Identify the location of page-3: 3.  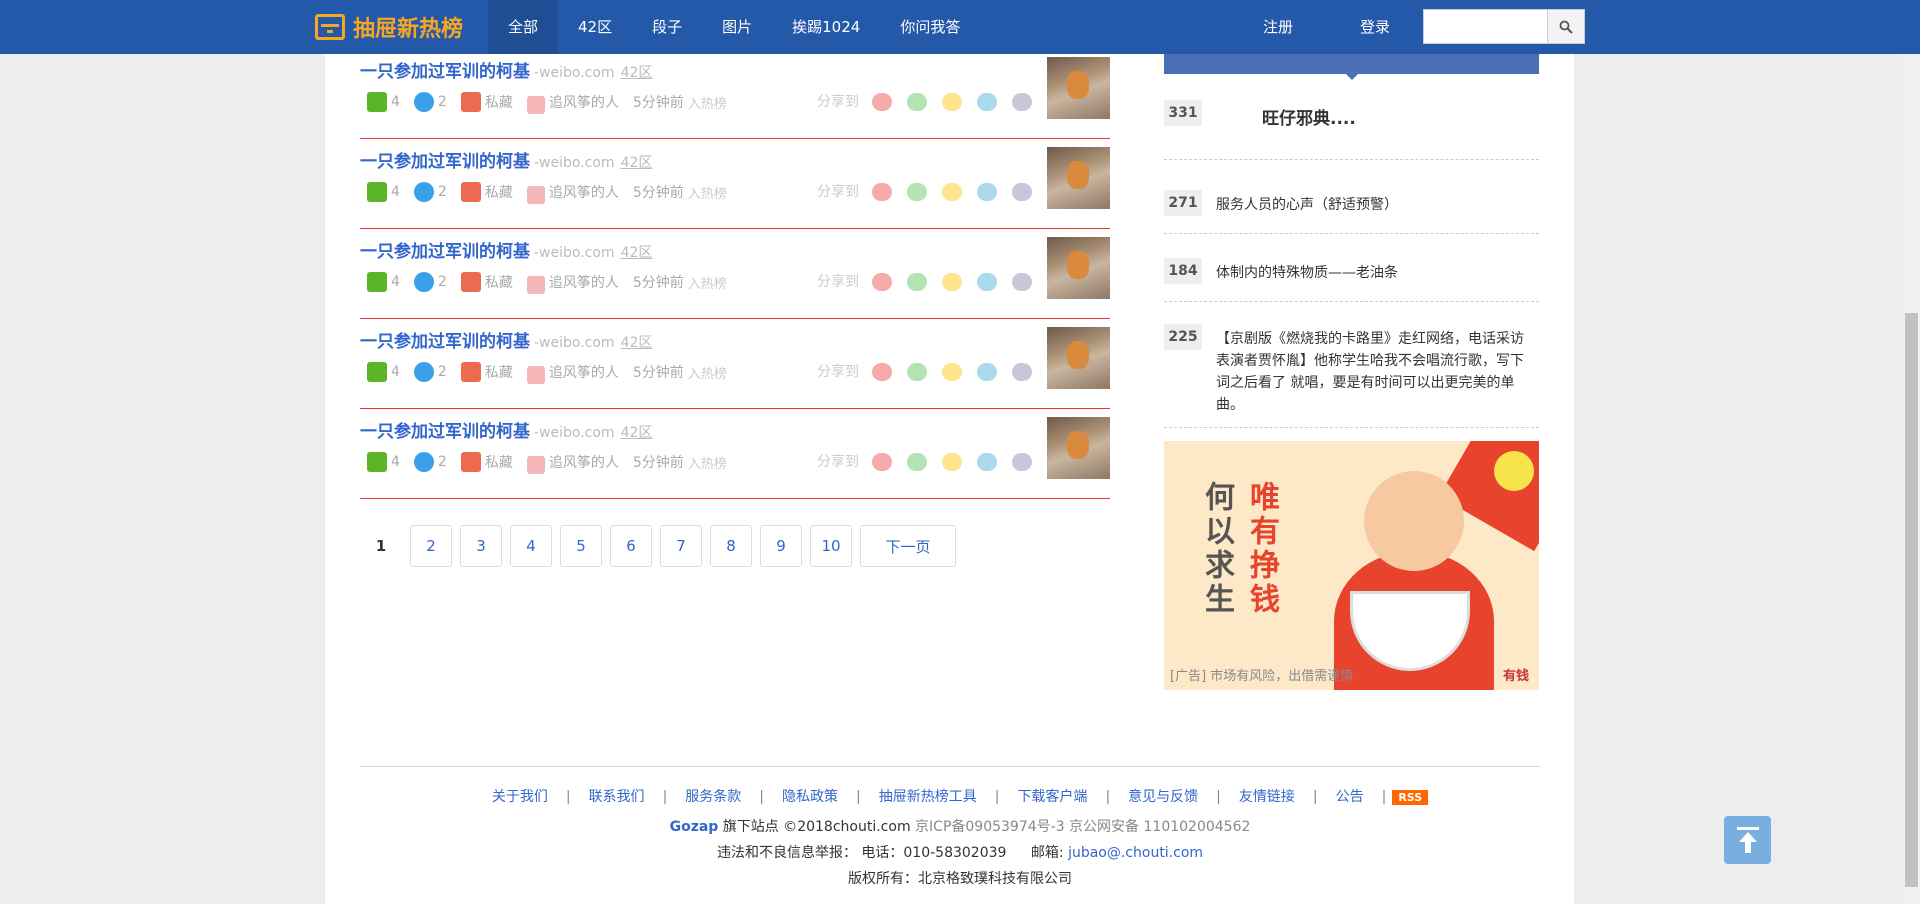
(481, 546).